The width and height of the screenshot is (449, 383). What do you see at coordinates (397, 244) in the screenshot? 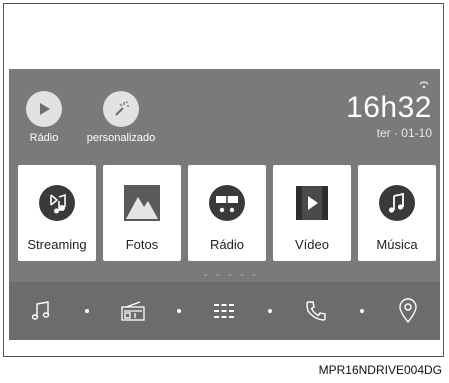
I see `app-tile-label: Música` at bounding box center [397, 244].